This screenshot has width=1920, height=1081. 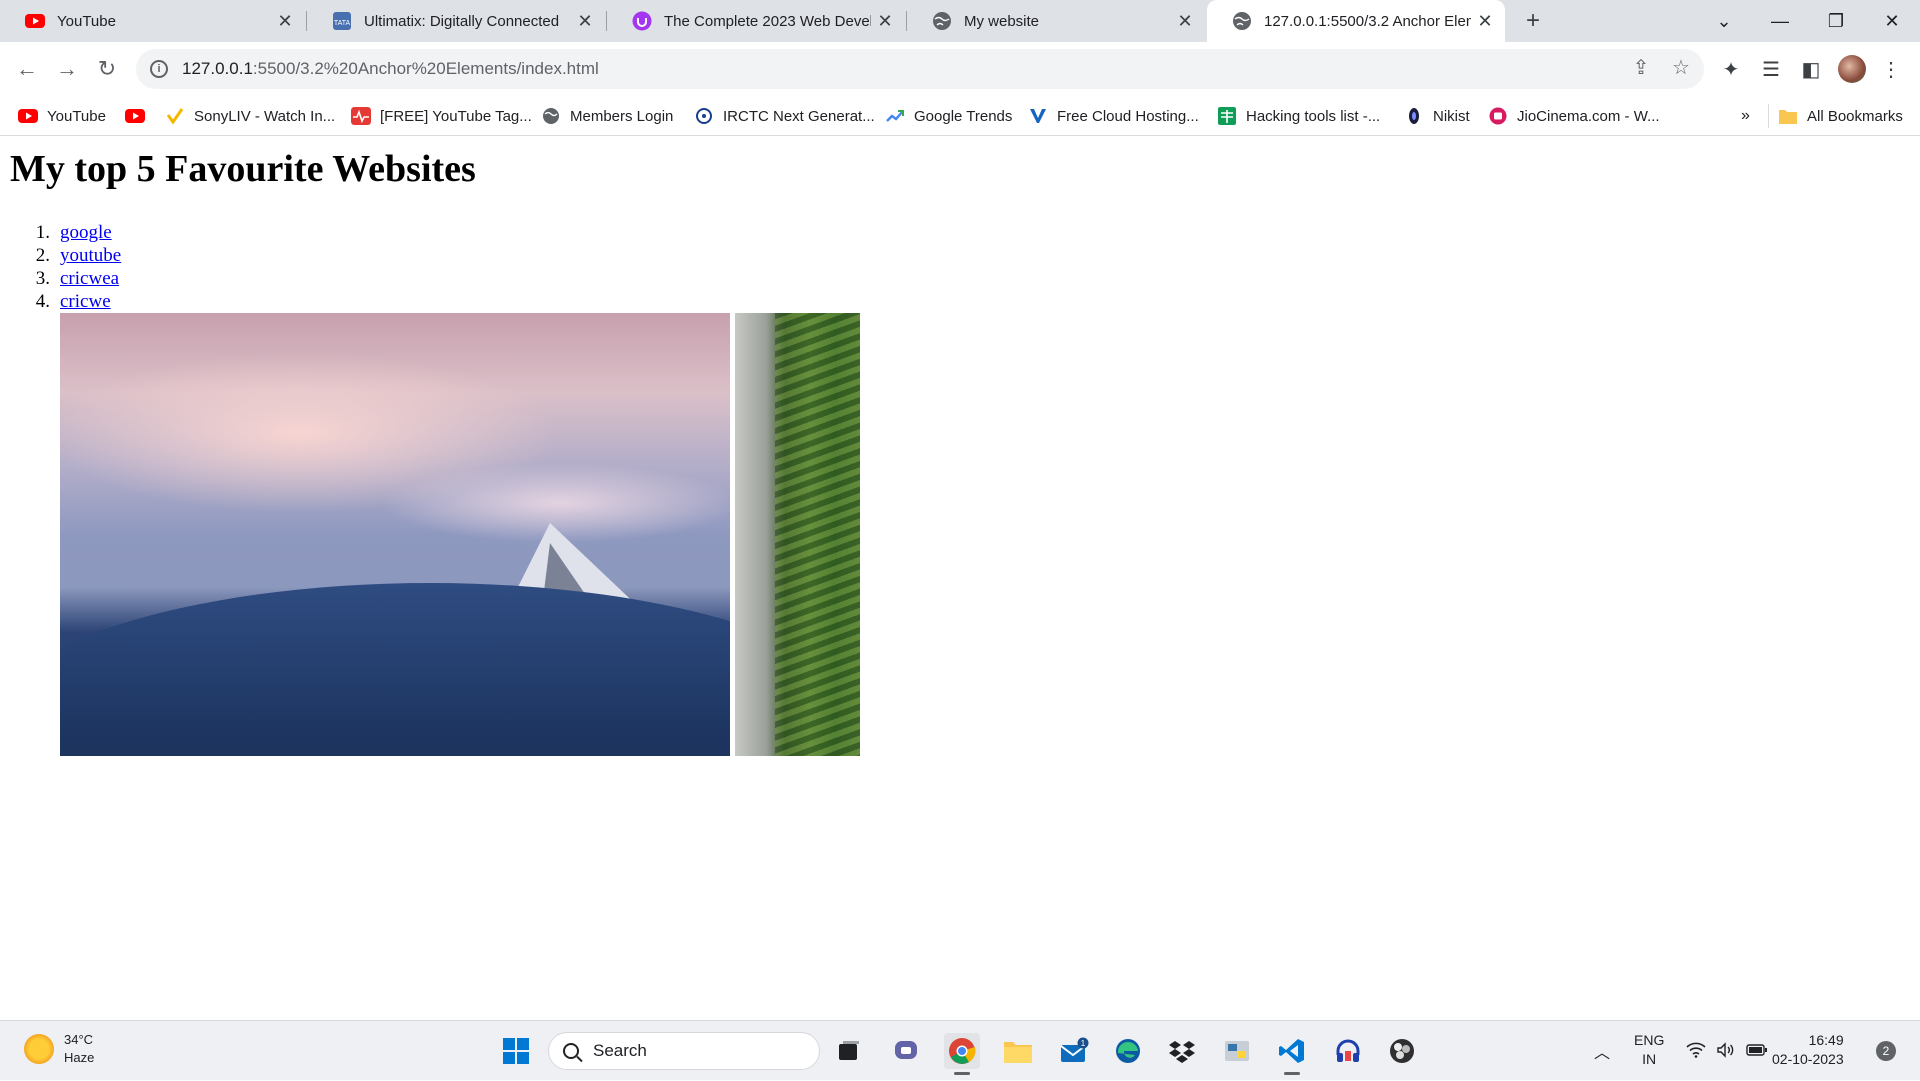 What do you see at coordinates (1498, 116) in the screenshot?
I see `jiocinema-icon` at bounding box center [1498, 116].